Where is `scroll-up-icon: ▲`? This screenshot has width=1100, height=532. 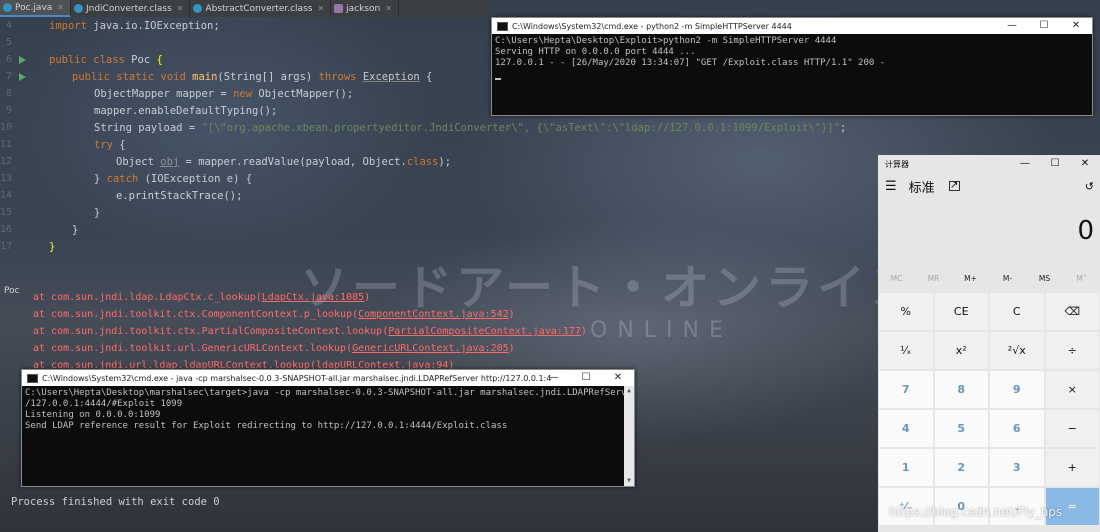
scroll-up-icon: ▲ is located at coordinates (629, 391).